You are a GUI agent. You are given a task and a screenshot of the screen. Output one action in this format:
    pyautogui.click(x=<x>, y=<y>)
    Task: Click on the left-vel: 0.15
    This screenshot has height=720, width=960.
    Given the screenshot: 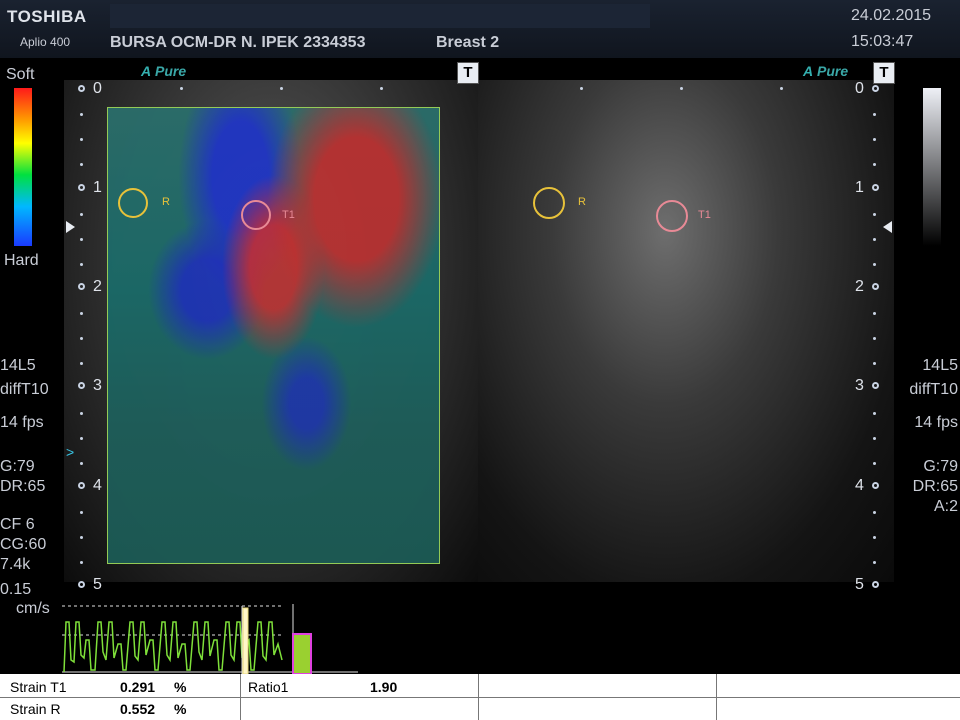 What is the action you would take?
    pyautogui.click(x=16, y=589)
    